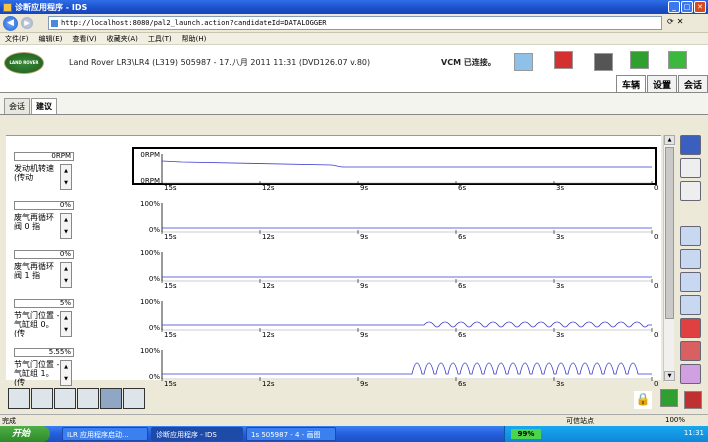 Image resolution: width=708 pixels, height=442 pixels. I want to click on menu-tools: 工具(T), so click(160, 39).